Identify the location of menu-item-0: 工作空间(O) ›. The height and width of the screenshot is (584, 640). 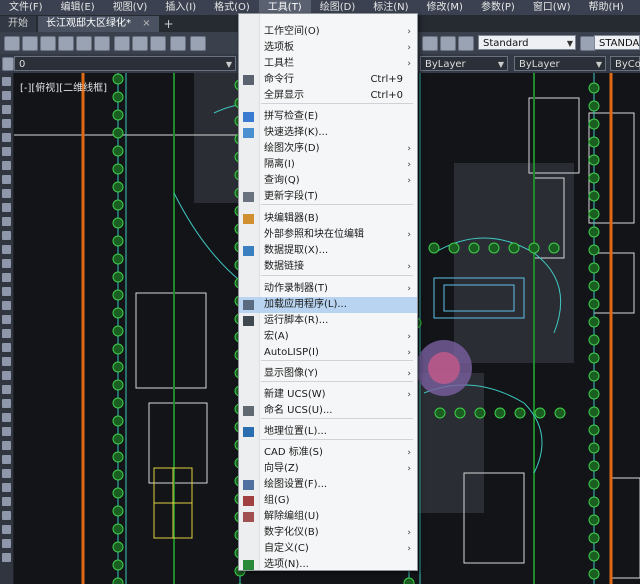
(328, 32).